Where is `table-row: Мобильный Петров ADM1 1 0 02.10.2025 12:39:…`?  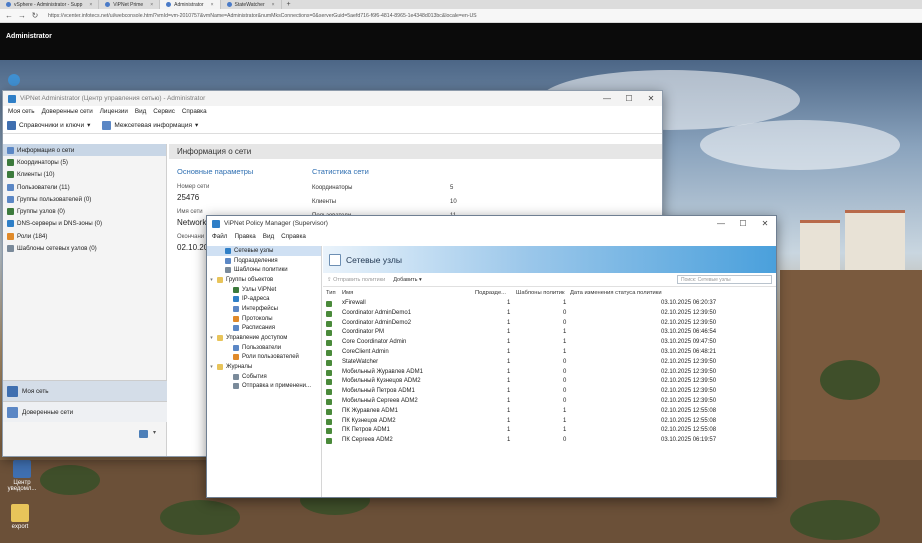
table-row: Мобильный Петров ADM1 1 0 02.10.2025 12:39:… is located at coordinates (549, 392).